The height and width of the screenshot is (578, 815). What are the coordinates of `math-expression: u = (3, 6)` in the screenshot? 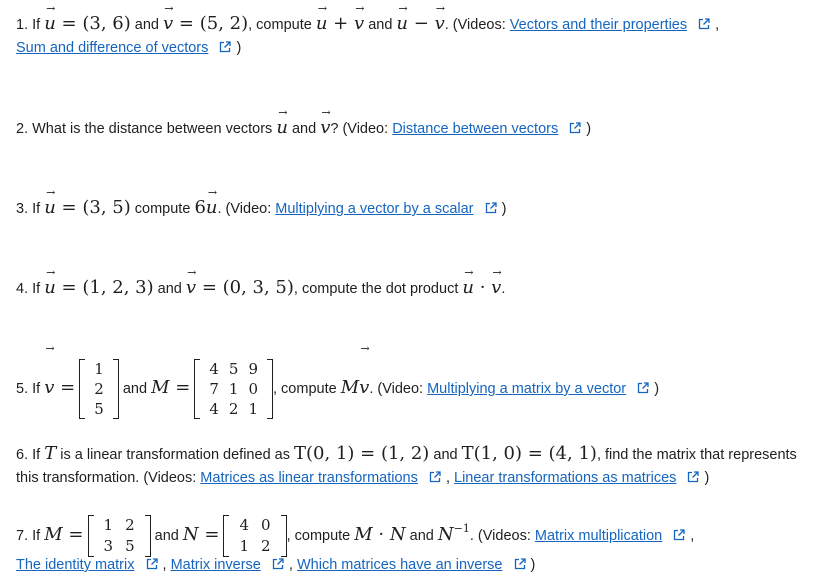 It's located at (87, 23).